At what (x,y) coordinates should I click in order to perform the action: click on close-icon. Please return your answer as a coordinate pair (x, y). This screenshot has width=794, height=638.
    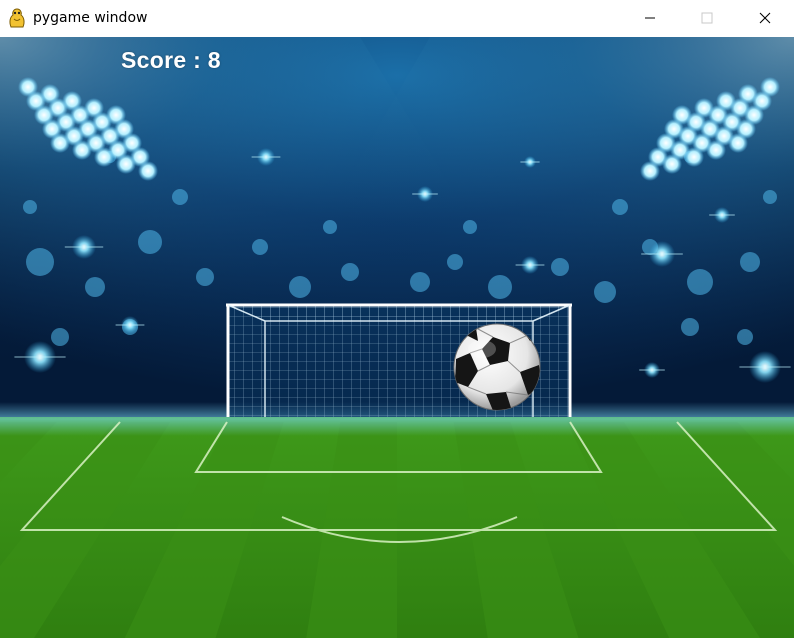
    Looking at the image, I should click on (765, 18).